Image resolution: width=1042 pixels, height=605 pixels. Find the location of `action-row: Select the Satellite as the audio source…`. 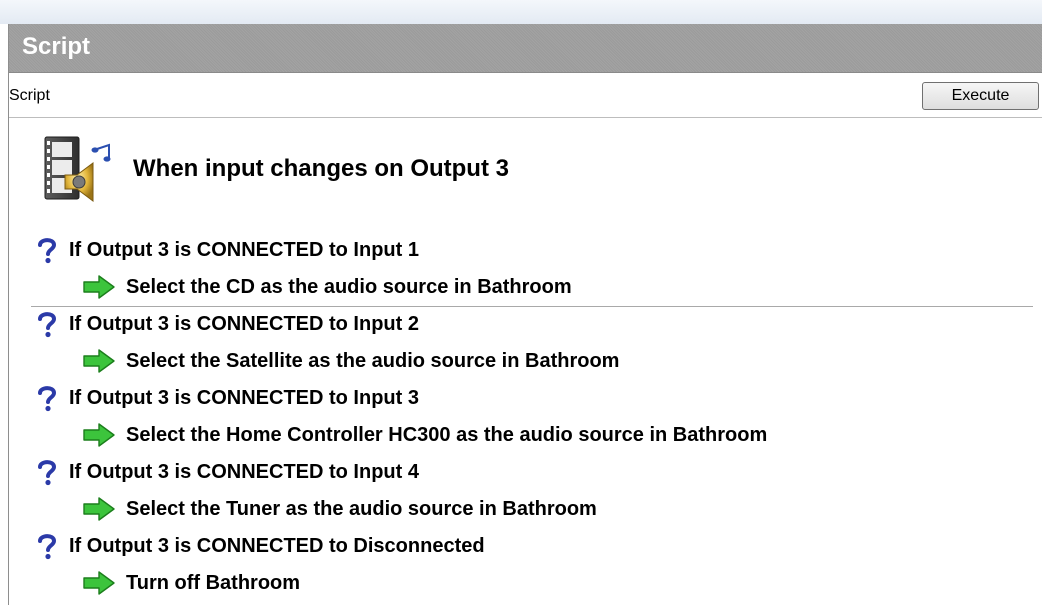

action-row: Select the Satellite as the audio source… is located at coordinates (525, 360).